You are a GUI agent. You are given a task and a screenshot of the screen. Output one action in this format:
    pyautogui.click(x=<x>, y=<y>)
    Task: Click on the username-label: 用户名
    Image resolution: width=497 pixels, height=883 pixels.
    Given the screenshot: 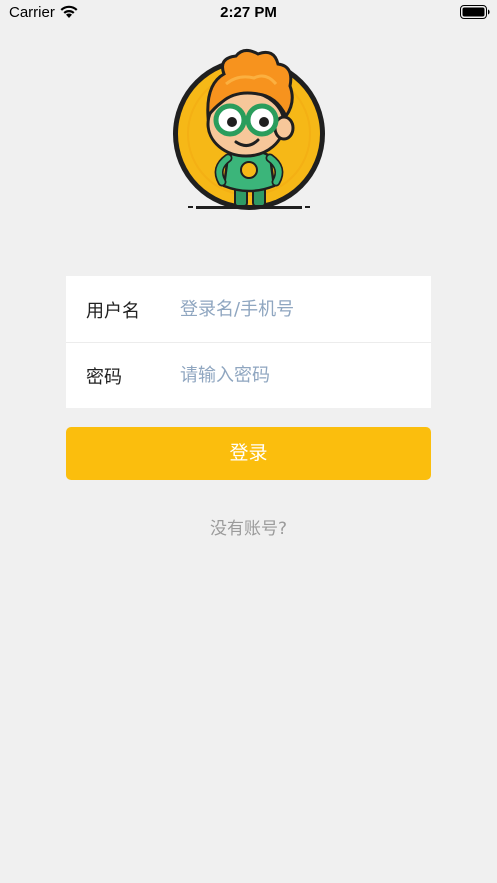 What is the action you would take?
    pyautogui.click(x=113, y=311)
    